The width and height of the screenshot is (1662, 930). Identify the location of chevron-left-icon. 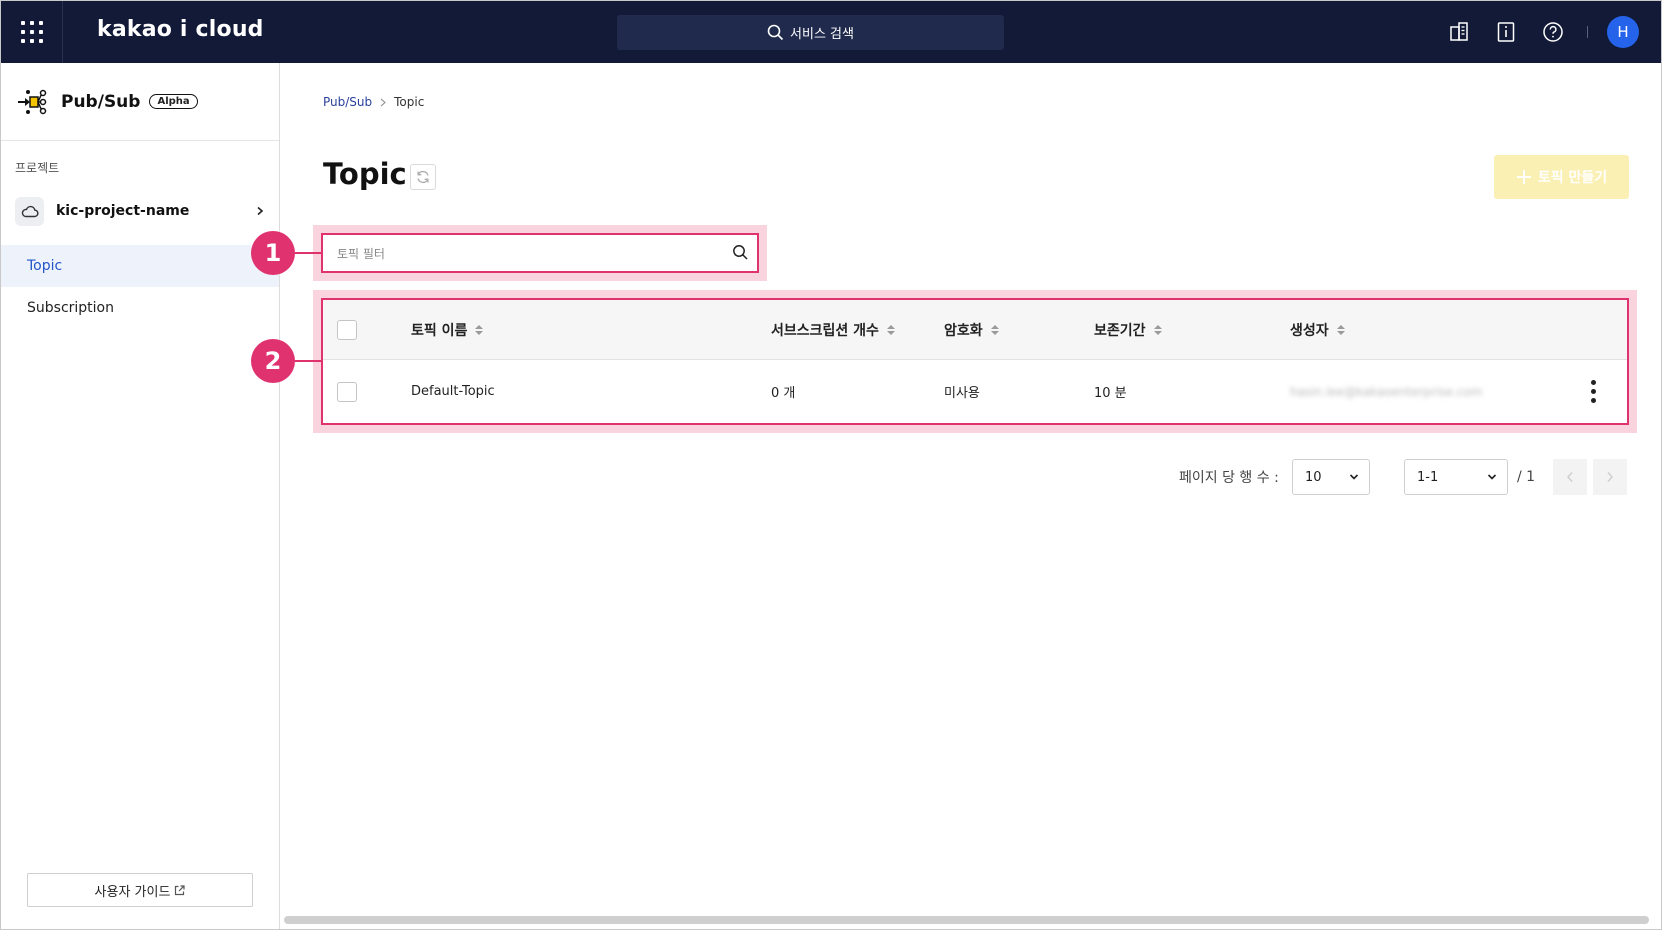
(1569, 477).